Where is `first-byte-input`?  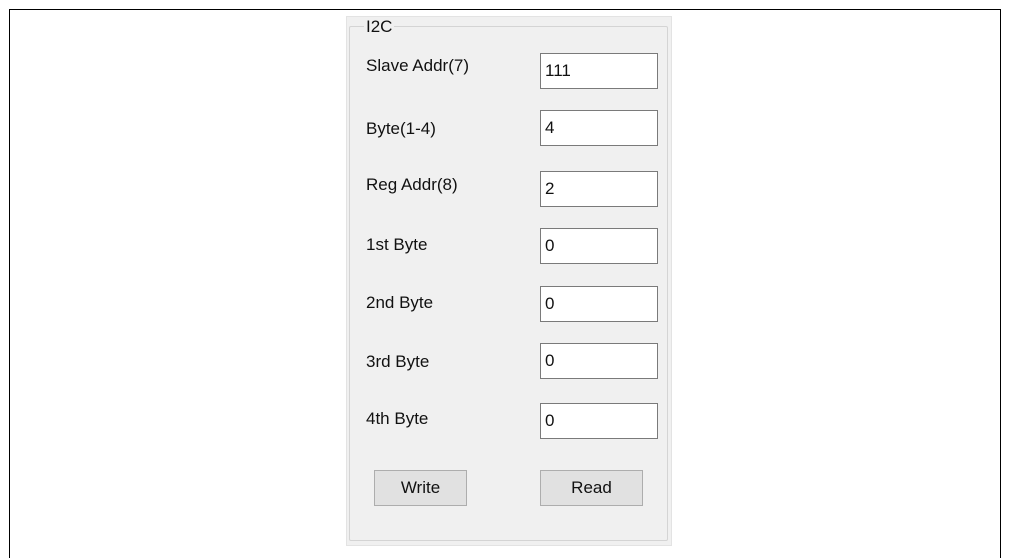
first-byte-input is located at coordinates (599, 246).